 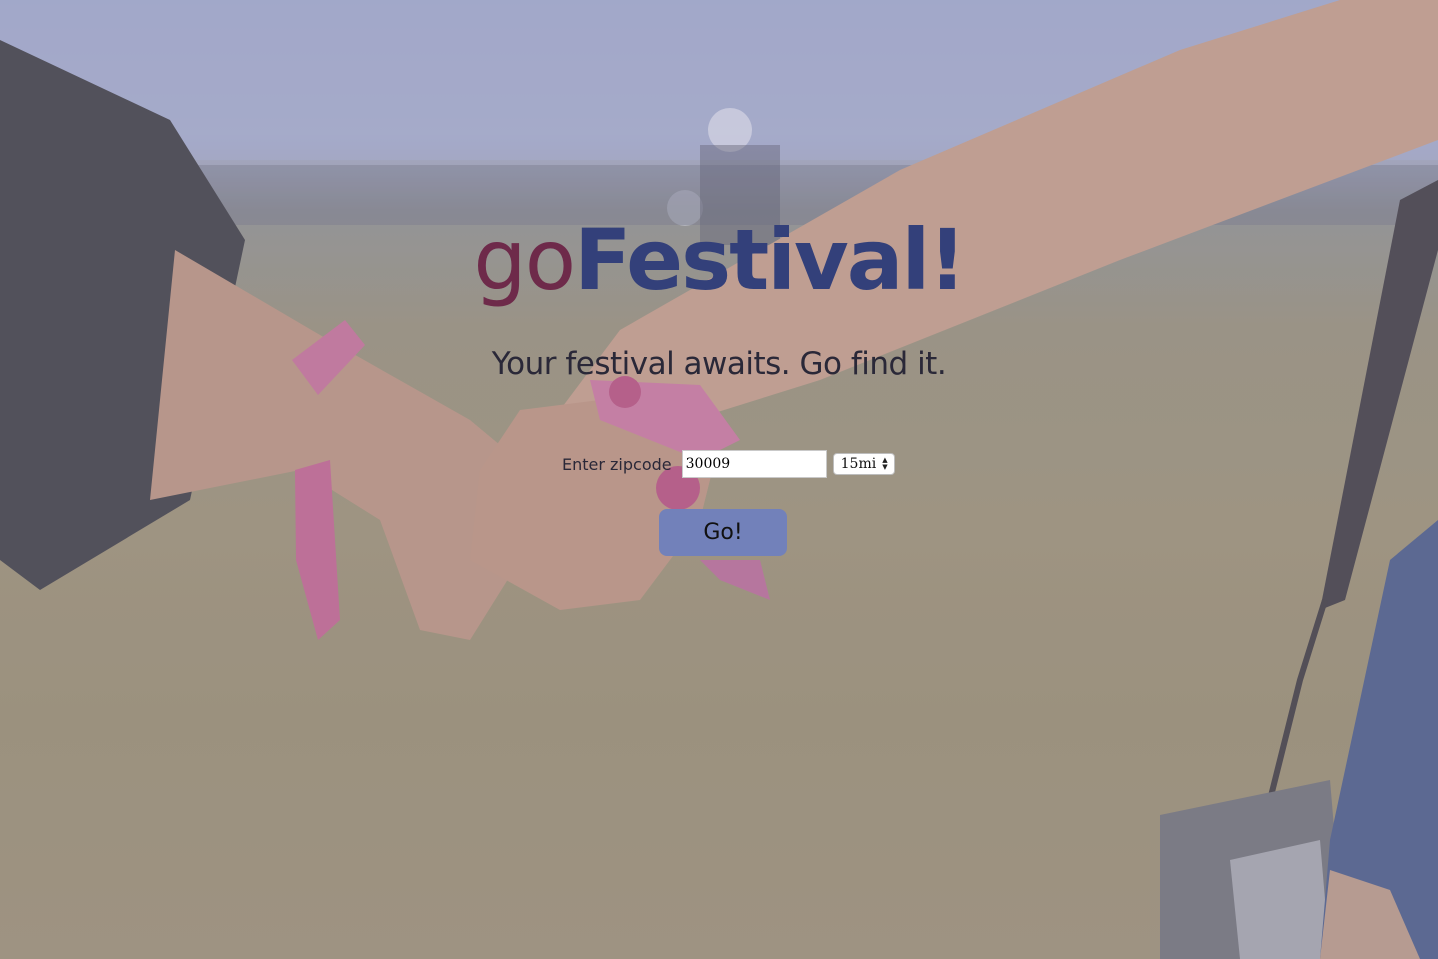 What do you see at coordinates (719, 364) in the screenshot?
I see `tagline: Your festival awaits. Go find it.` at bounding box center [719, 364].